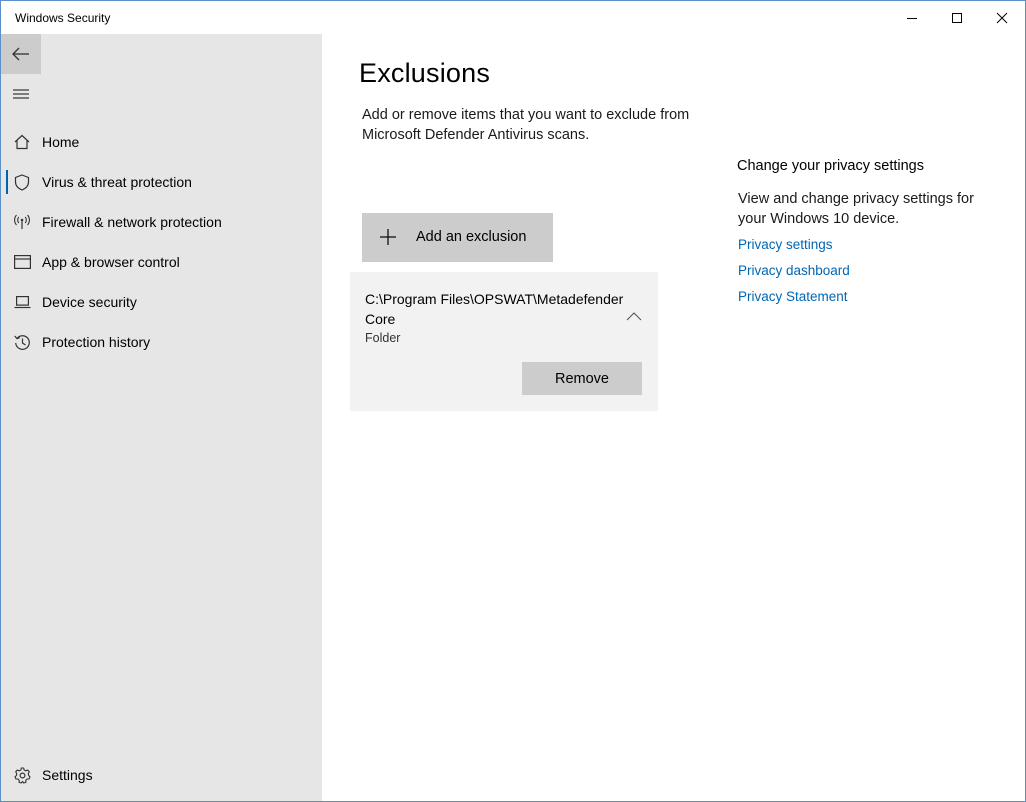  I want to click on add-exclusion-button: Add an exclusion, so click(457, 237).